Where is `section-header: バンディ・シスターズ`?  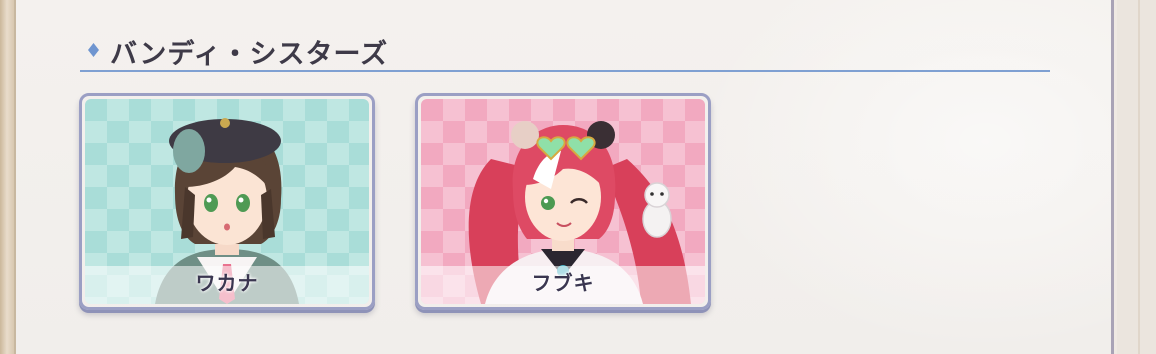 section-header: バンディ・シスターズ is located at coordinates (565, 52).